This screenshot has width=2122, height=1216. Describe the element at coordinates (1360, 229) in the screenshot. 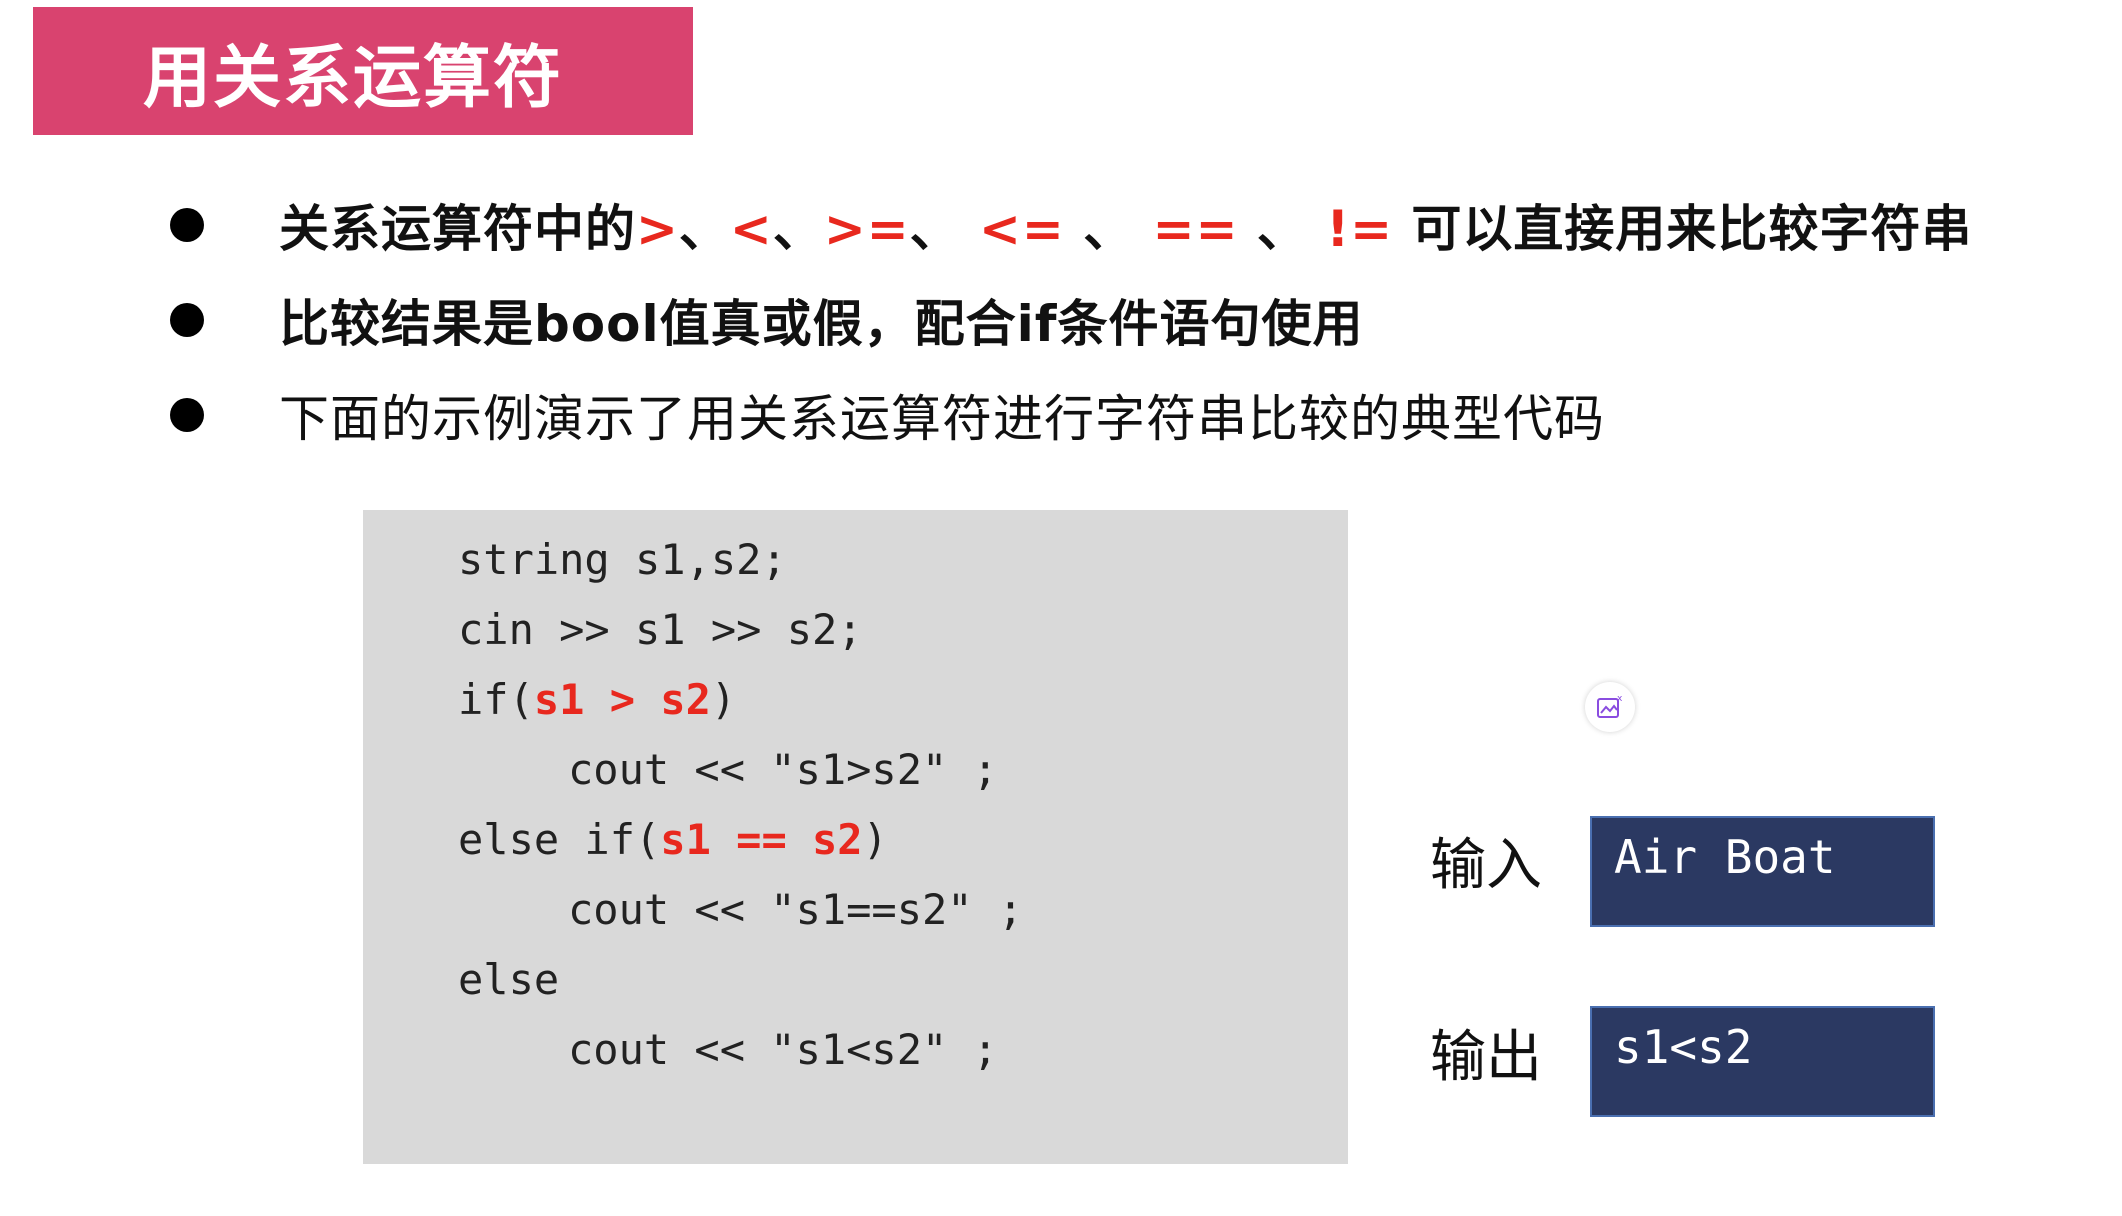

I see `operator-ne: !=` at that location.